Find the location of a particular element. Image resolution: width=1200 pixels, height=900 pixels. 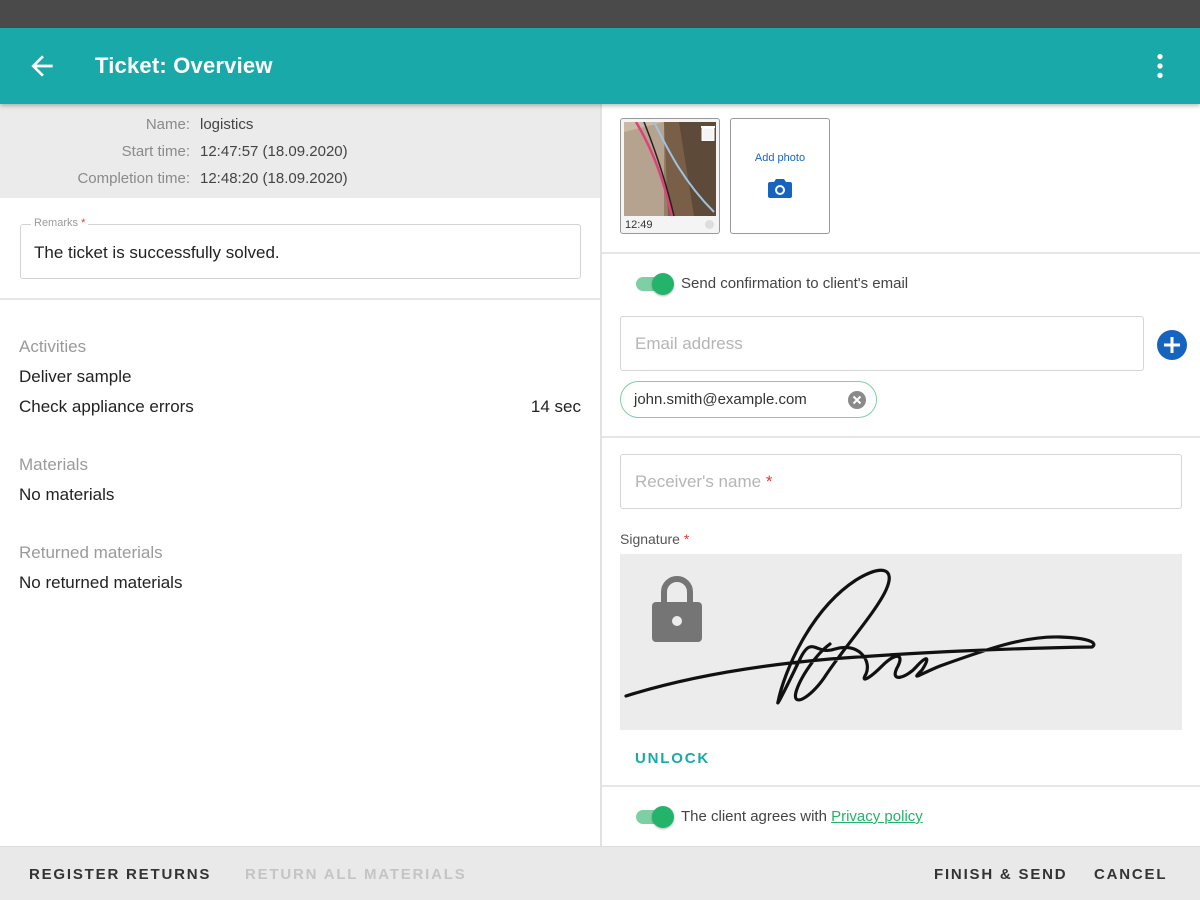

activity-item: Check appliance errors is located at coordinates (106, 406).